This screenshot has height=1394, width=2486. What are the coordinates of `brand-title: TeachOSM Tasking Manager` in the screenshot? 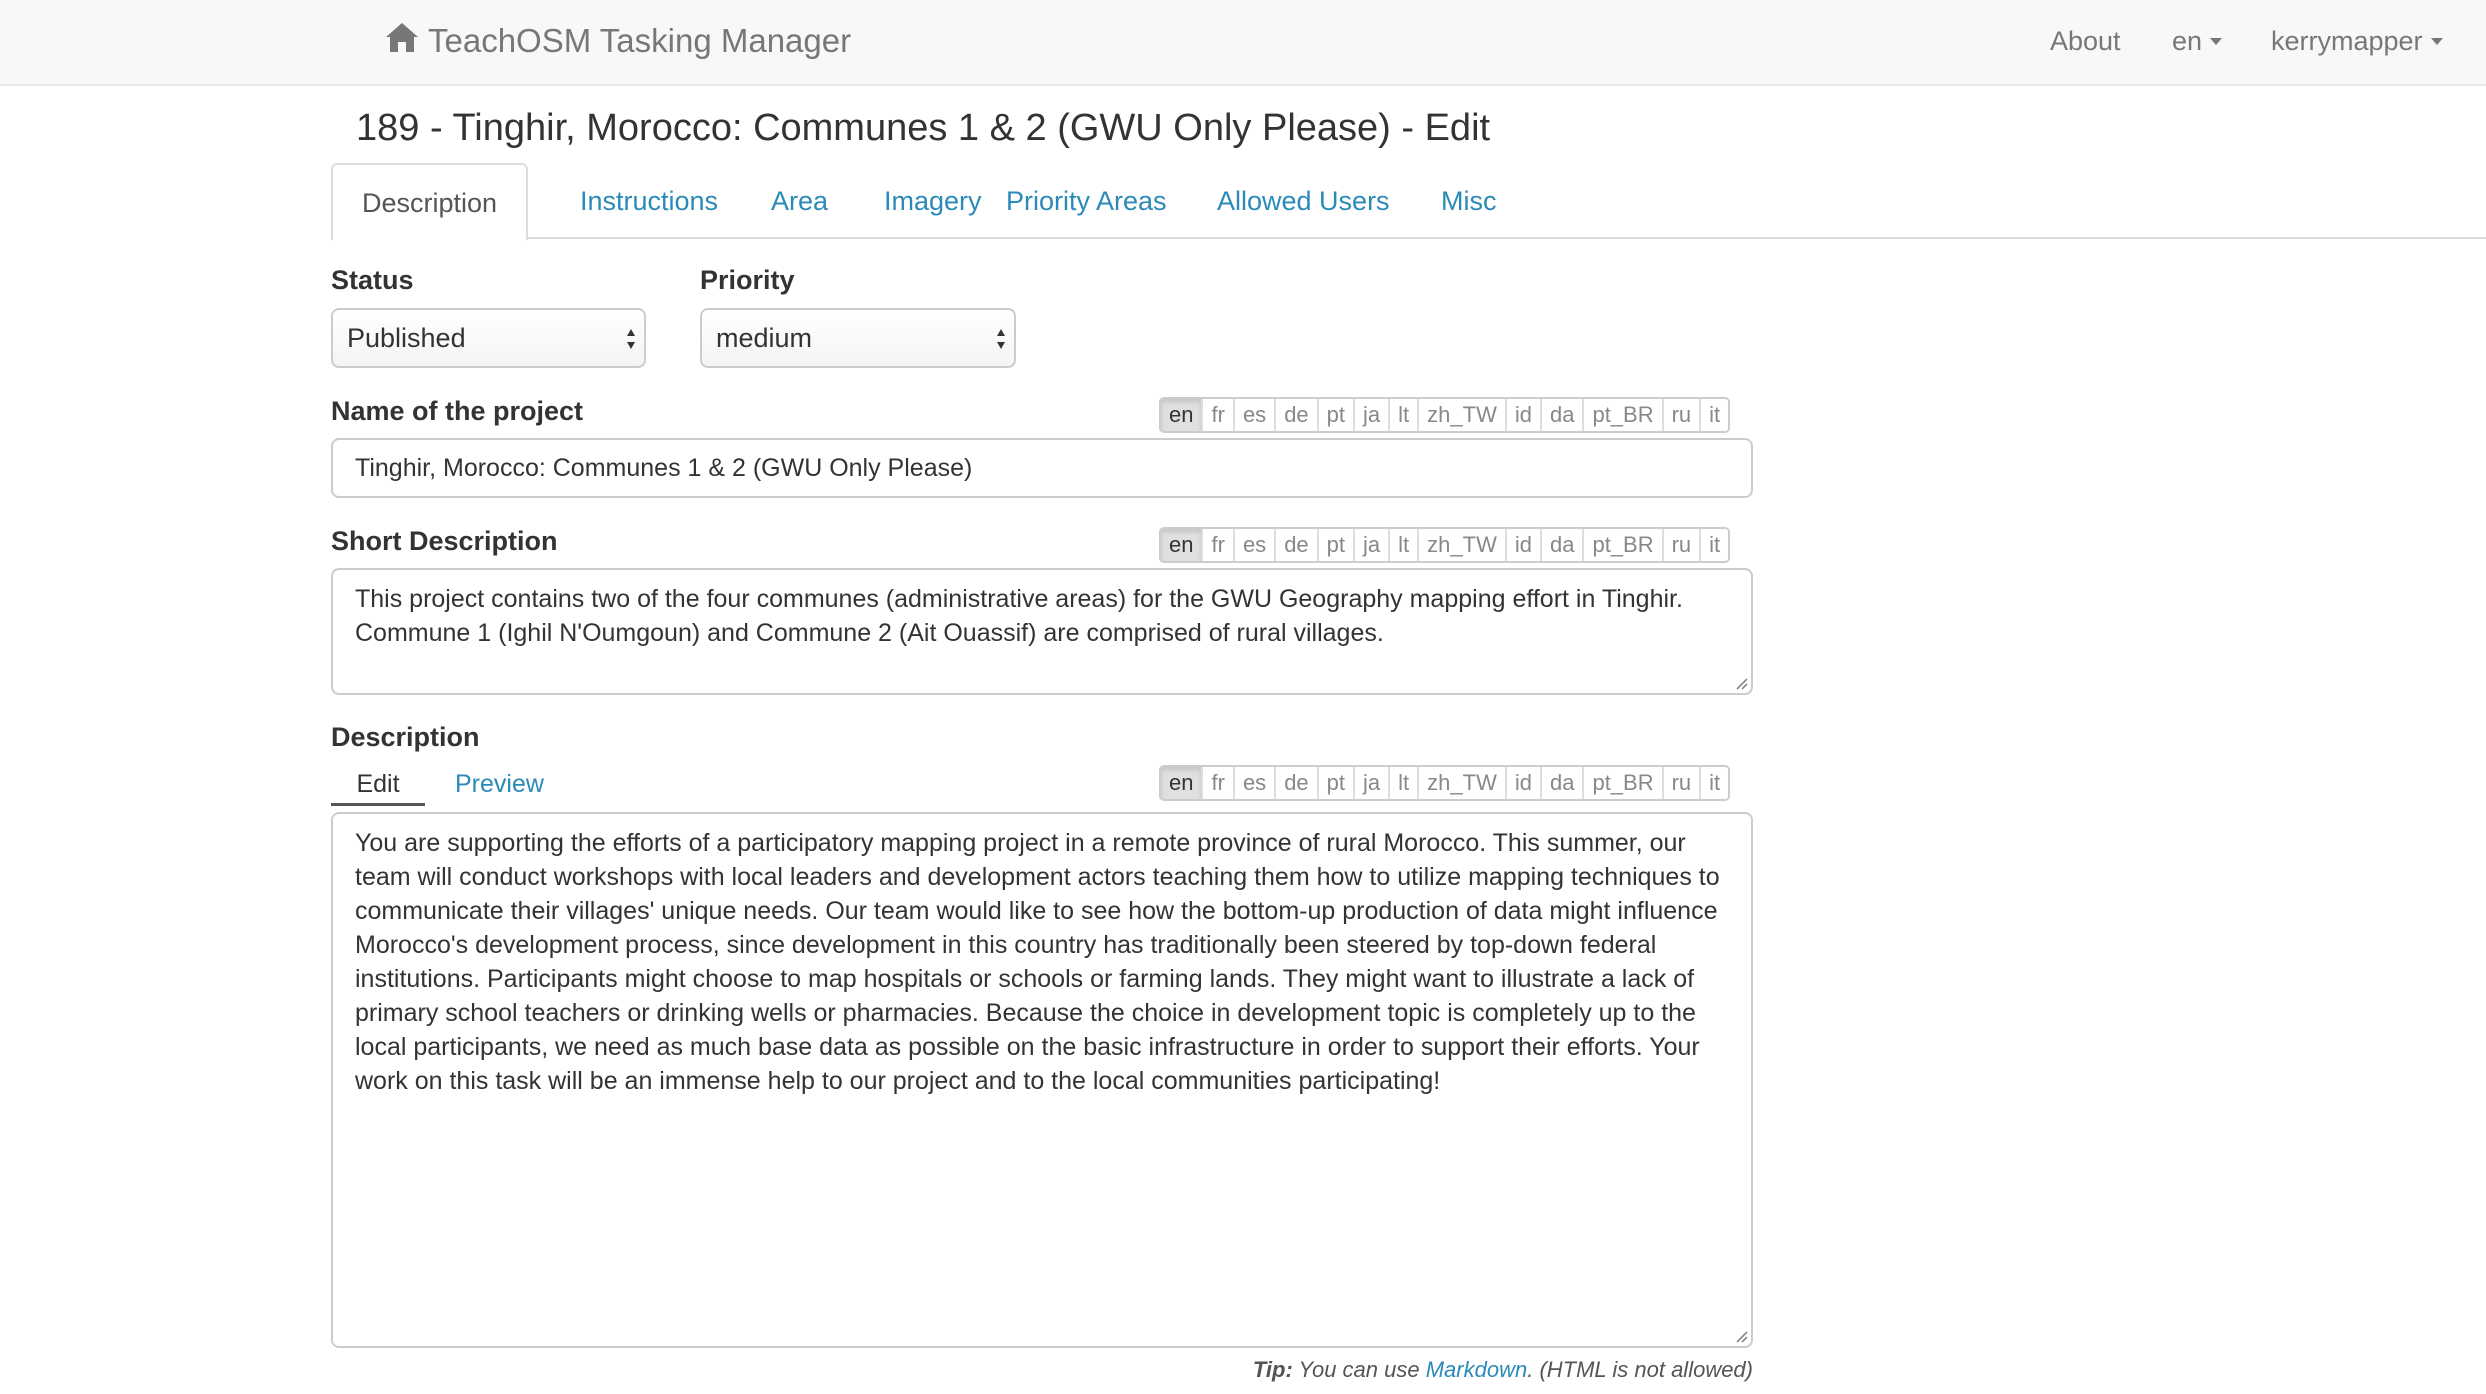 It's located at (640, 40).